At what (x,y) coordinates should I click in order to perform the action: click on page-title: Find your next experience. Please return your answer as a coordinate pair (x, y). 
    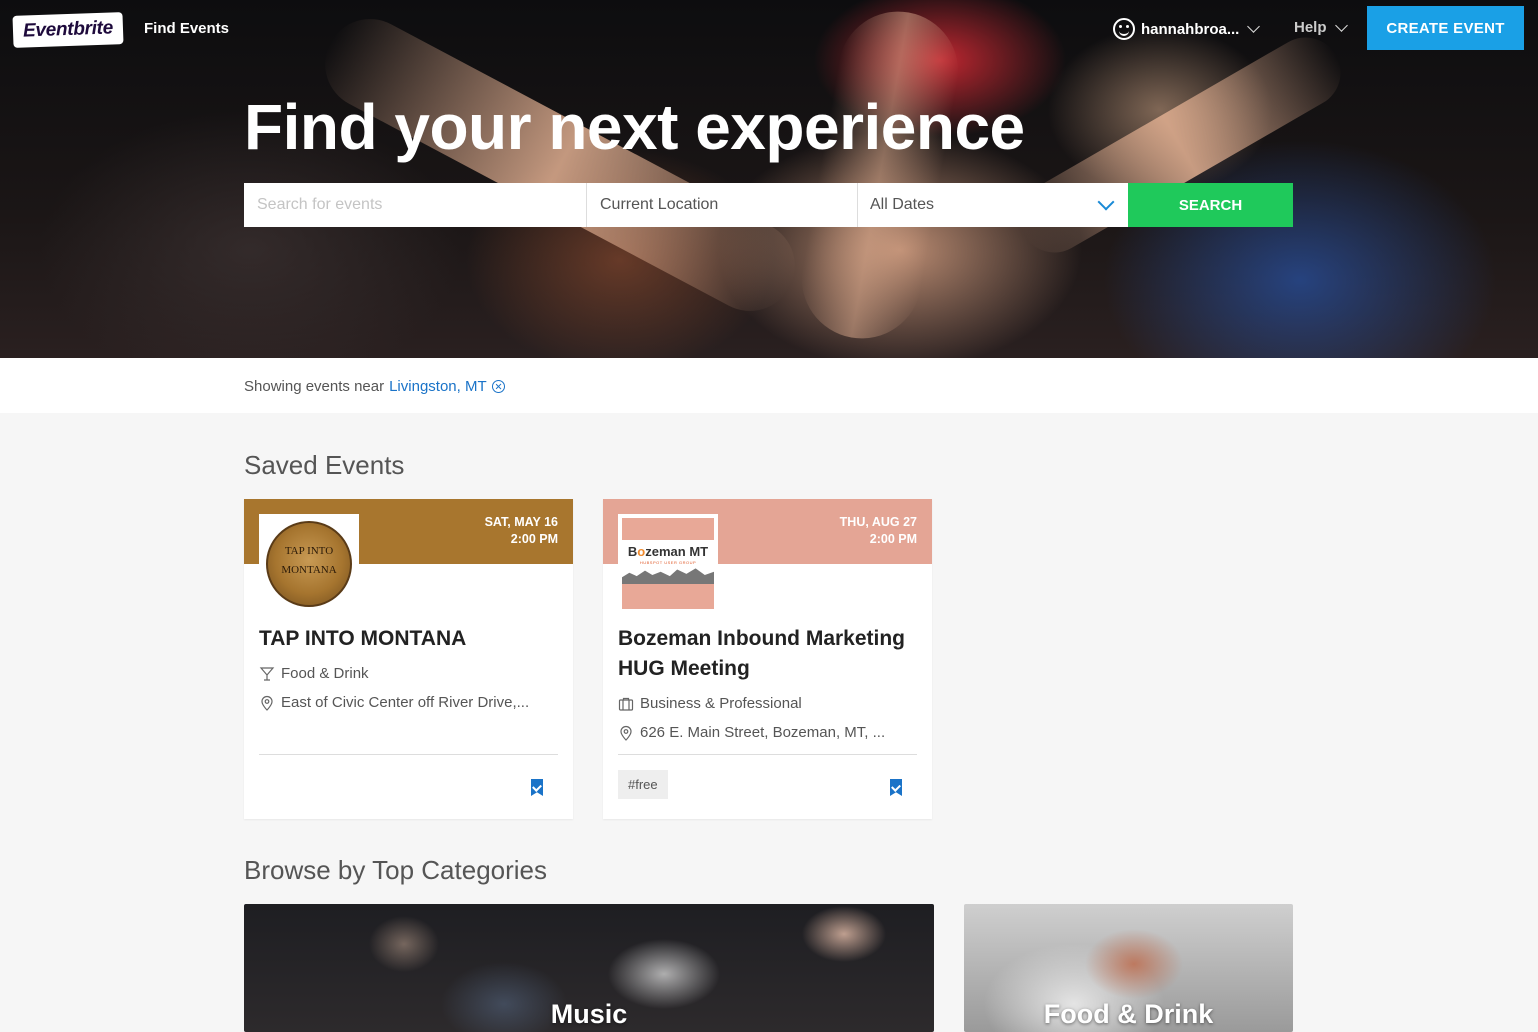
    Looking at the image, I should click on (634, 127).